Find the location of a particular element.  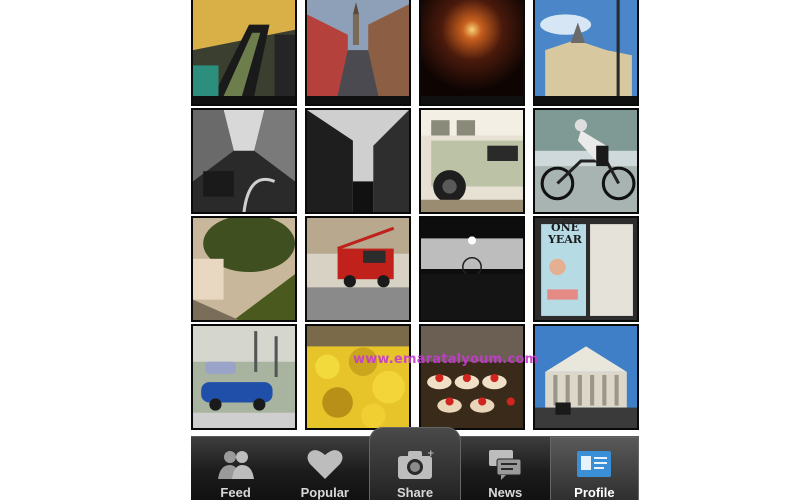

photo-tree-house is located at coordinates (244, 269).